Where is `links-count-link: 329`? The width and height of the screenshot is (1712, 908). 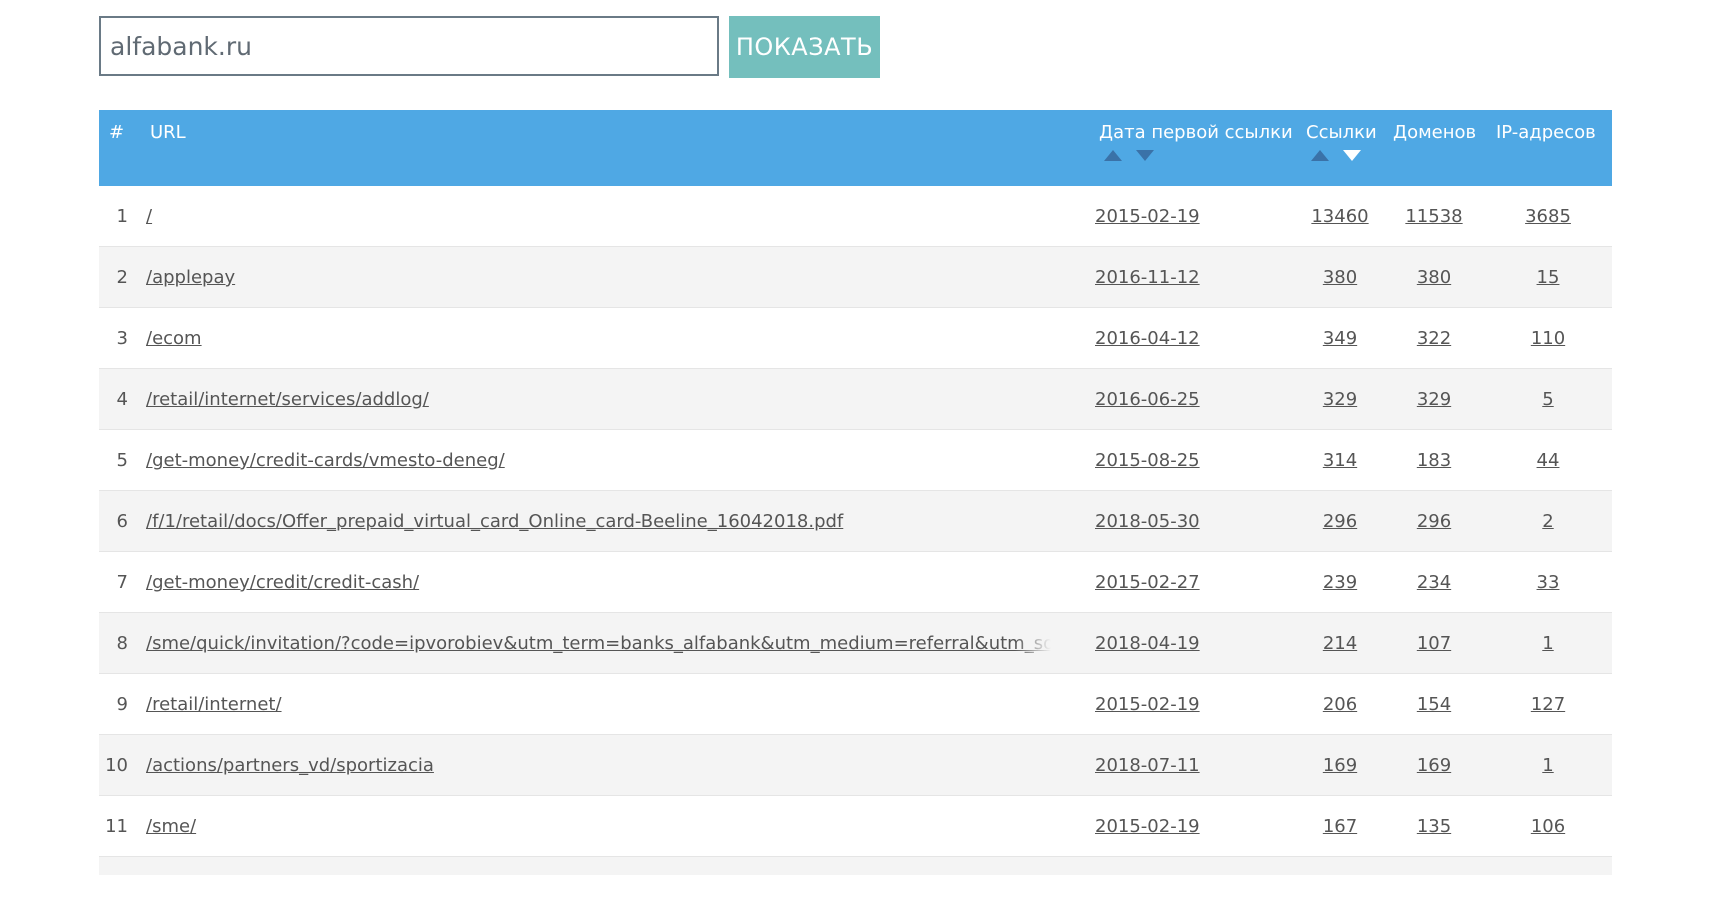
links-count-link: 329 is located at coordinates (1340, 399).